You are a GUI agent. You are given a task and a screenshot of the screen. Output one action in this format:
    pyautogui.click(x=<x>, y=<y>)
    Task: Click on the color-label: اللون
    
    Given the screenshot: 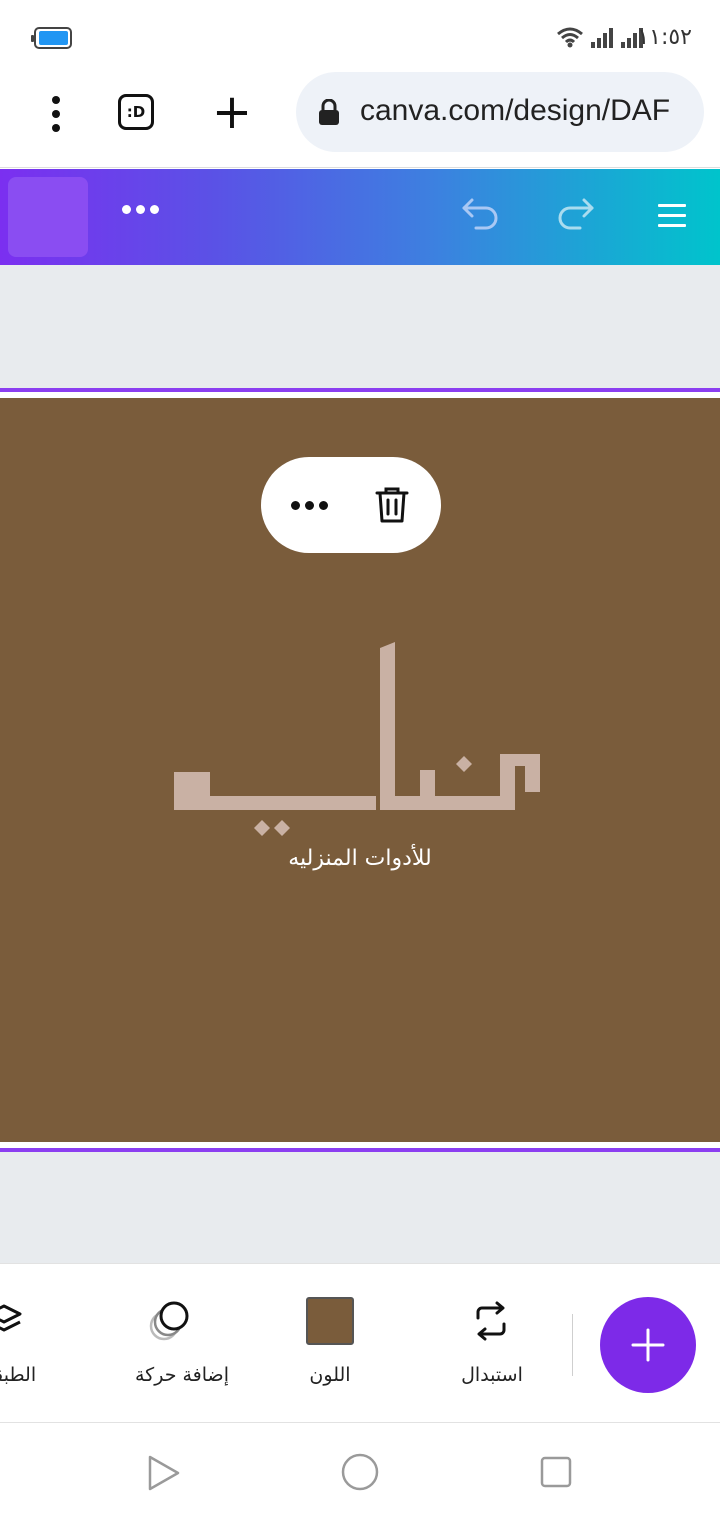 What is the action you would take?
    pyautogui.click(x=330, y=1375)
    